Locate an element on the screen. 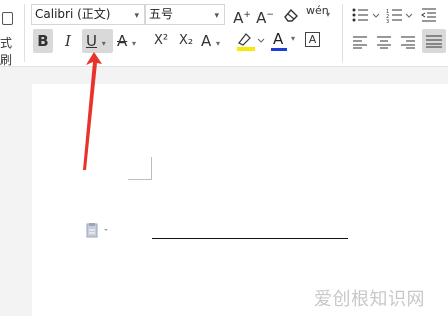 The image size is (448, 316). bold-label: B is located at coordinates (43, 41).